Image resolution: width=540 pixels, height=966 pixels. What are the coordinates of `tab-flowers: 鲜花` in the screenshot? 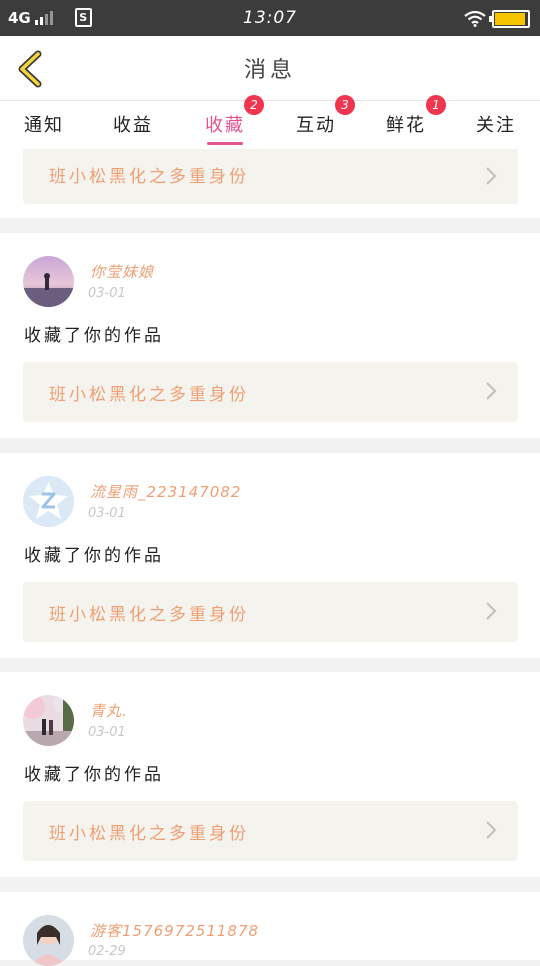 It's located at (406, 124).